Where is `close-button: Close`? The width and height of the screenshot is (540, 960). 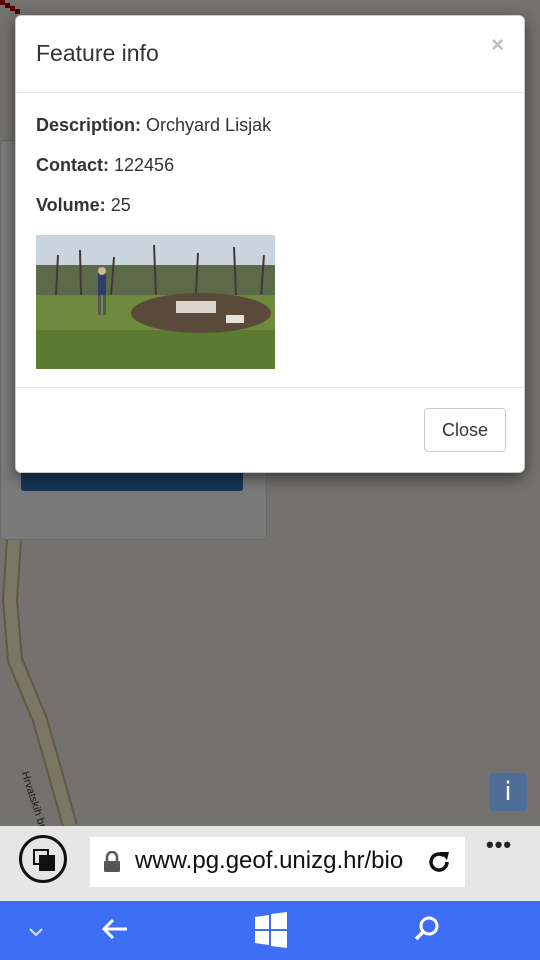 close-button: Close is located at coordinates (465, 430).